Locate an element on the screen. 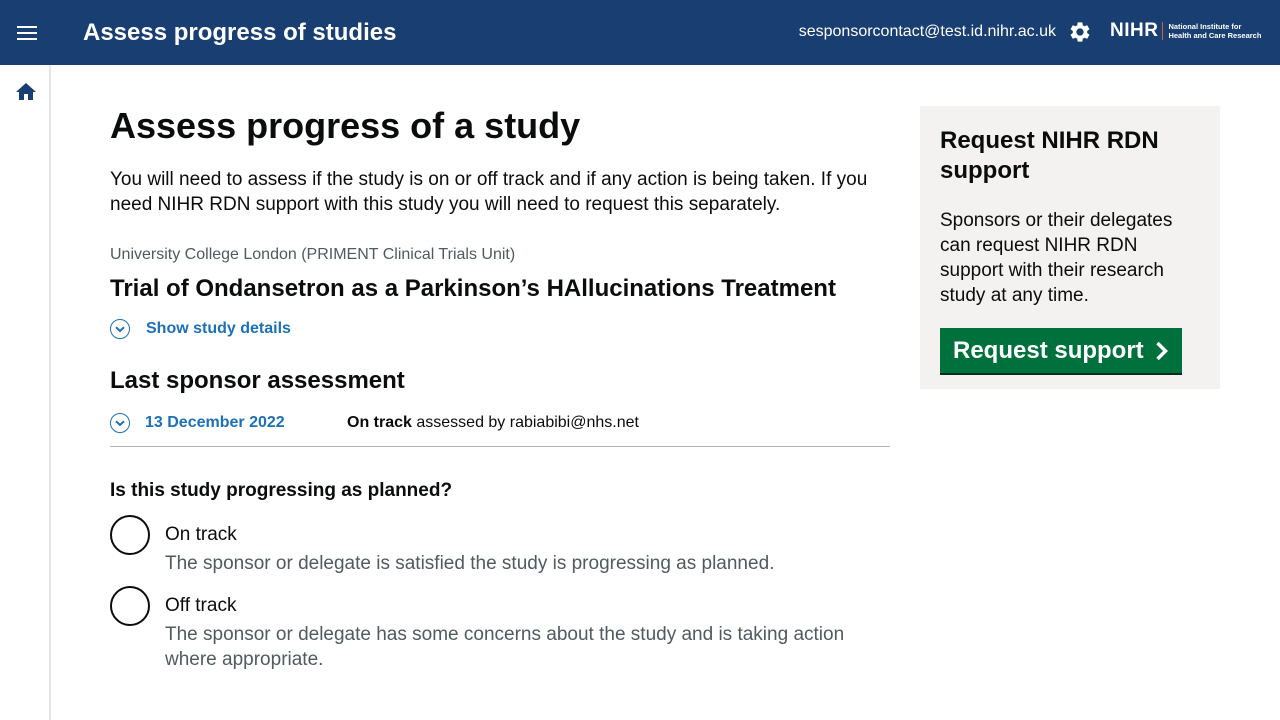 The height and width of the screenshot is (720, 1280). gear-icon is located at coordinates (1080, 32).